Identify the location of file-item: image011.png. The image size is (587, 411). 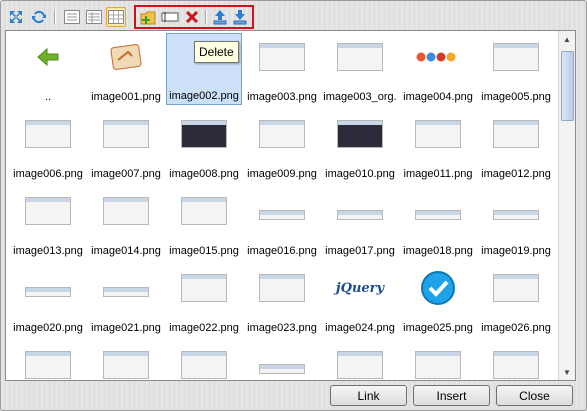
(438, 146).